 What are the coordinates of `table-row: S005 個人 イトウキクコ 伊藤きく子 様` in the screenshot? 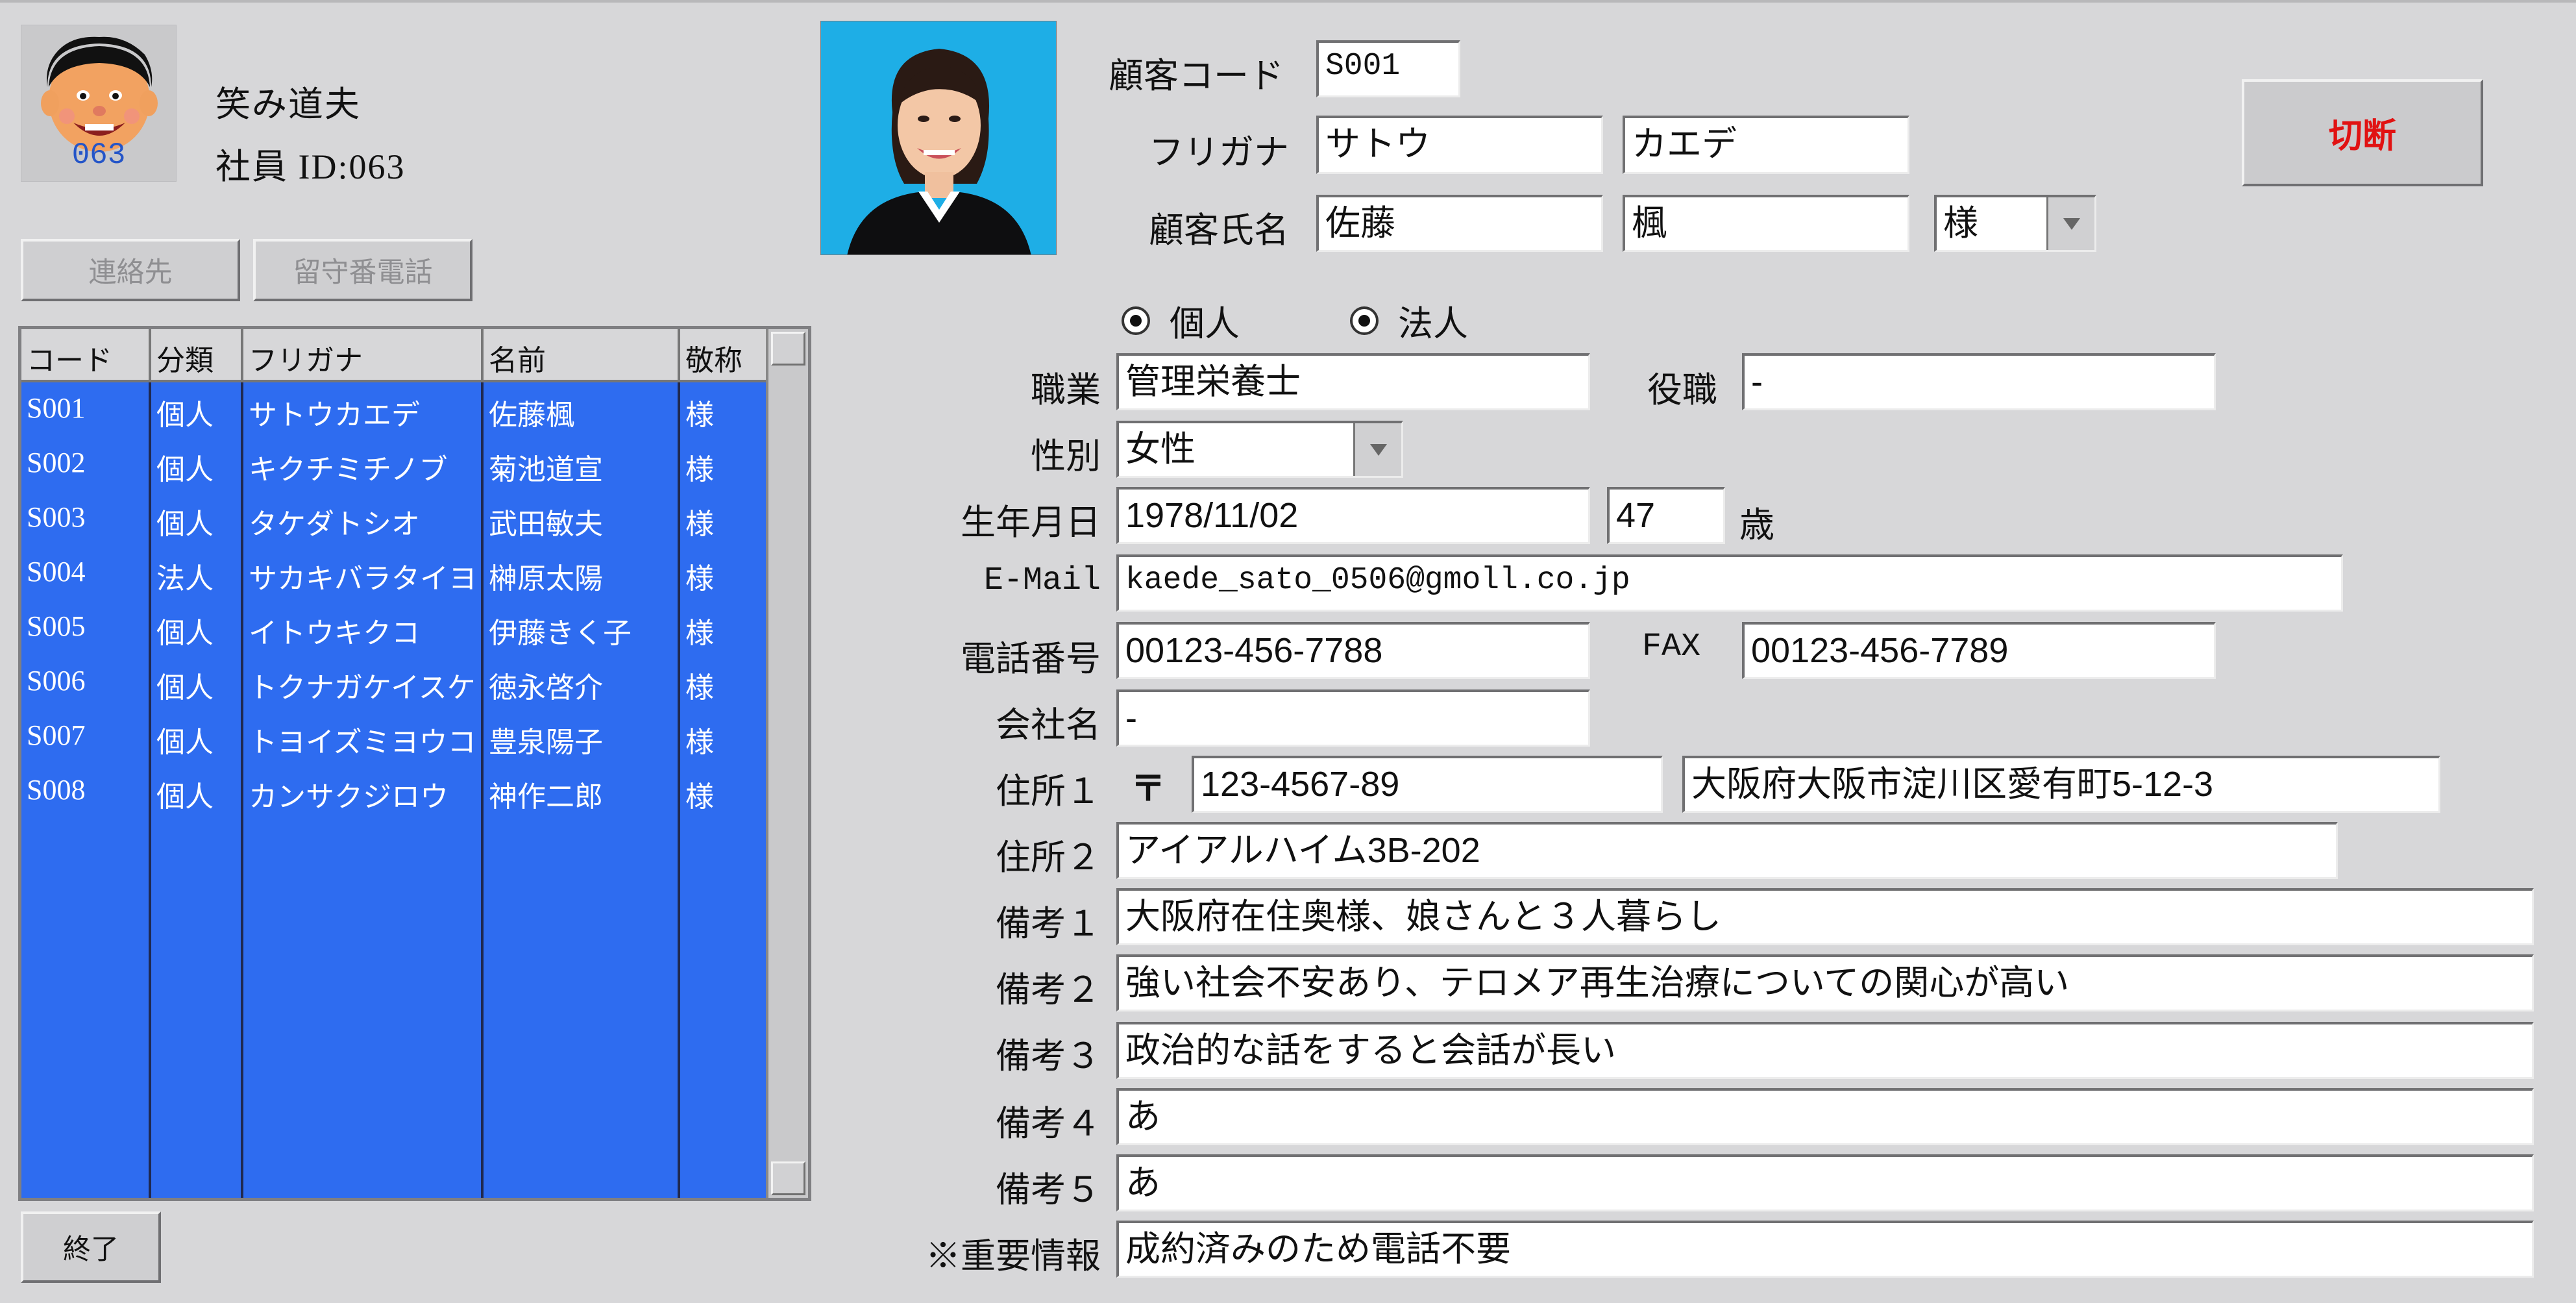 It's located at (393, 628).